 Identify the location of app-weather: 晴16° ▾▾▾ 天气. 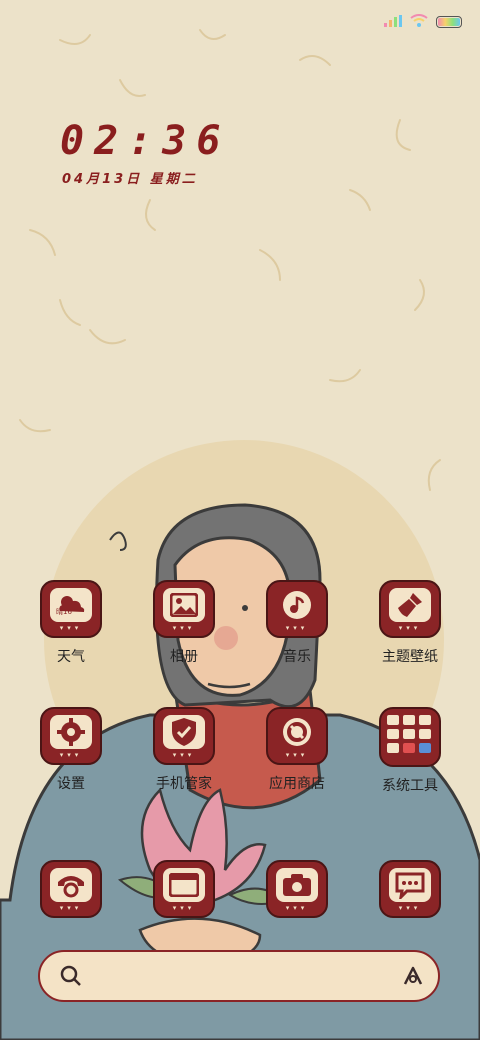
(71, 623).